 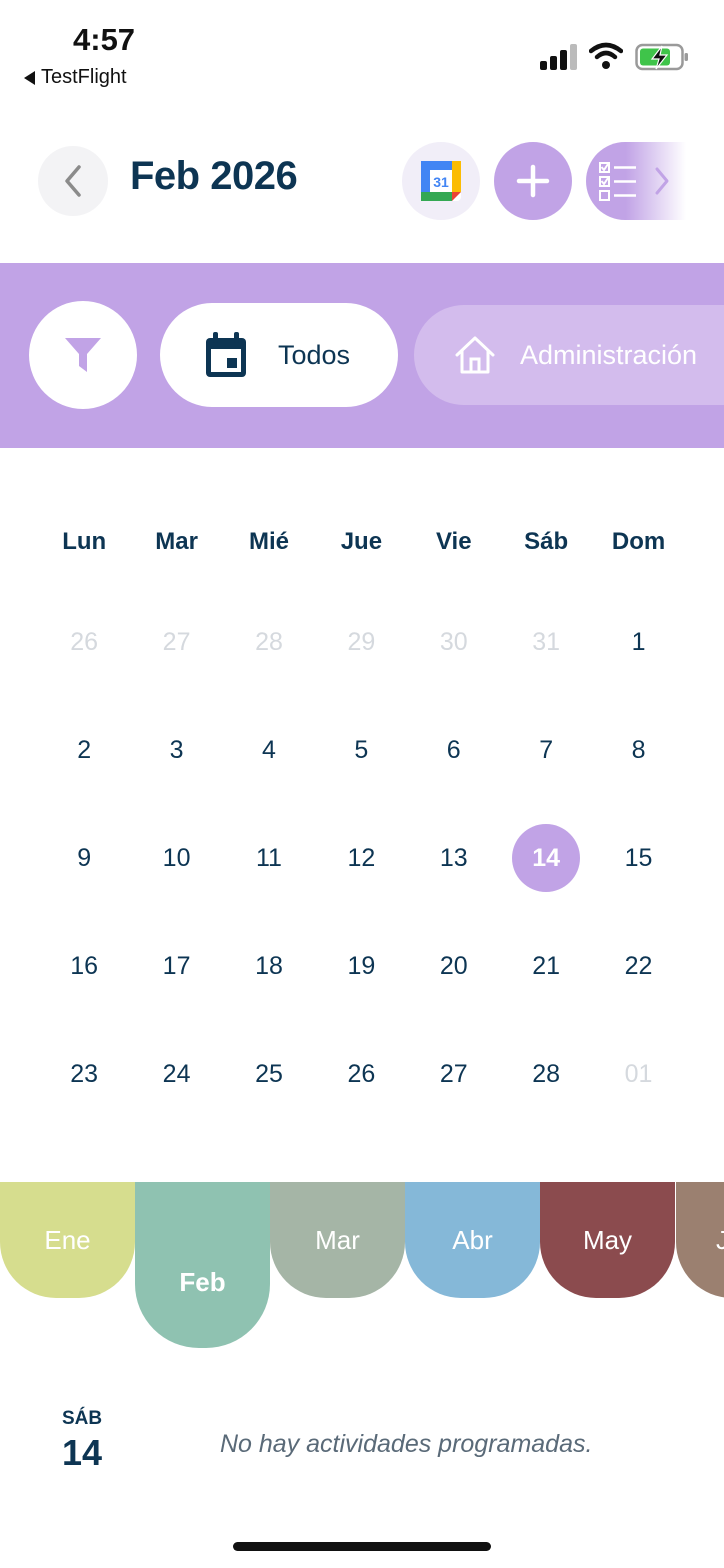 I want to click on calendar-day: 6, so click(x=454, y=750).